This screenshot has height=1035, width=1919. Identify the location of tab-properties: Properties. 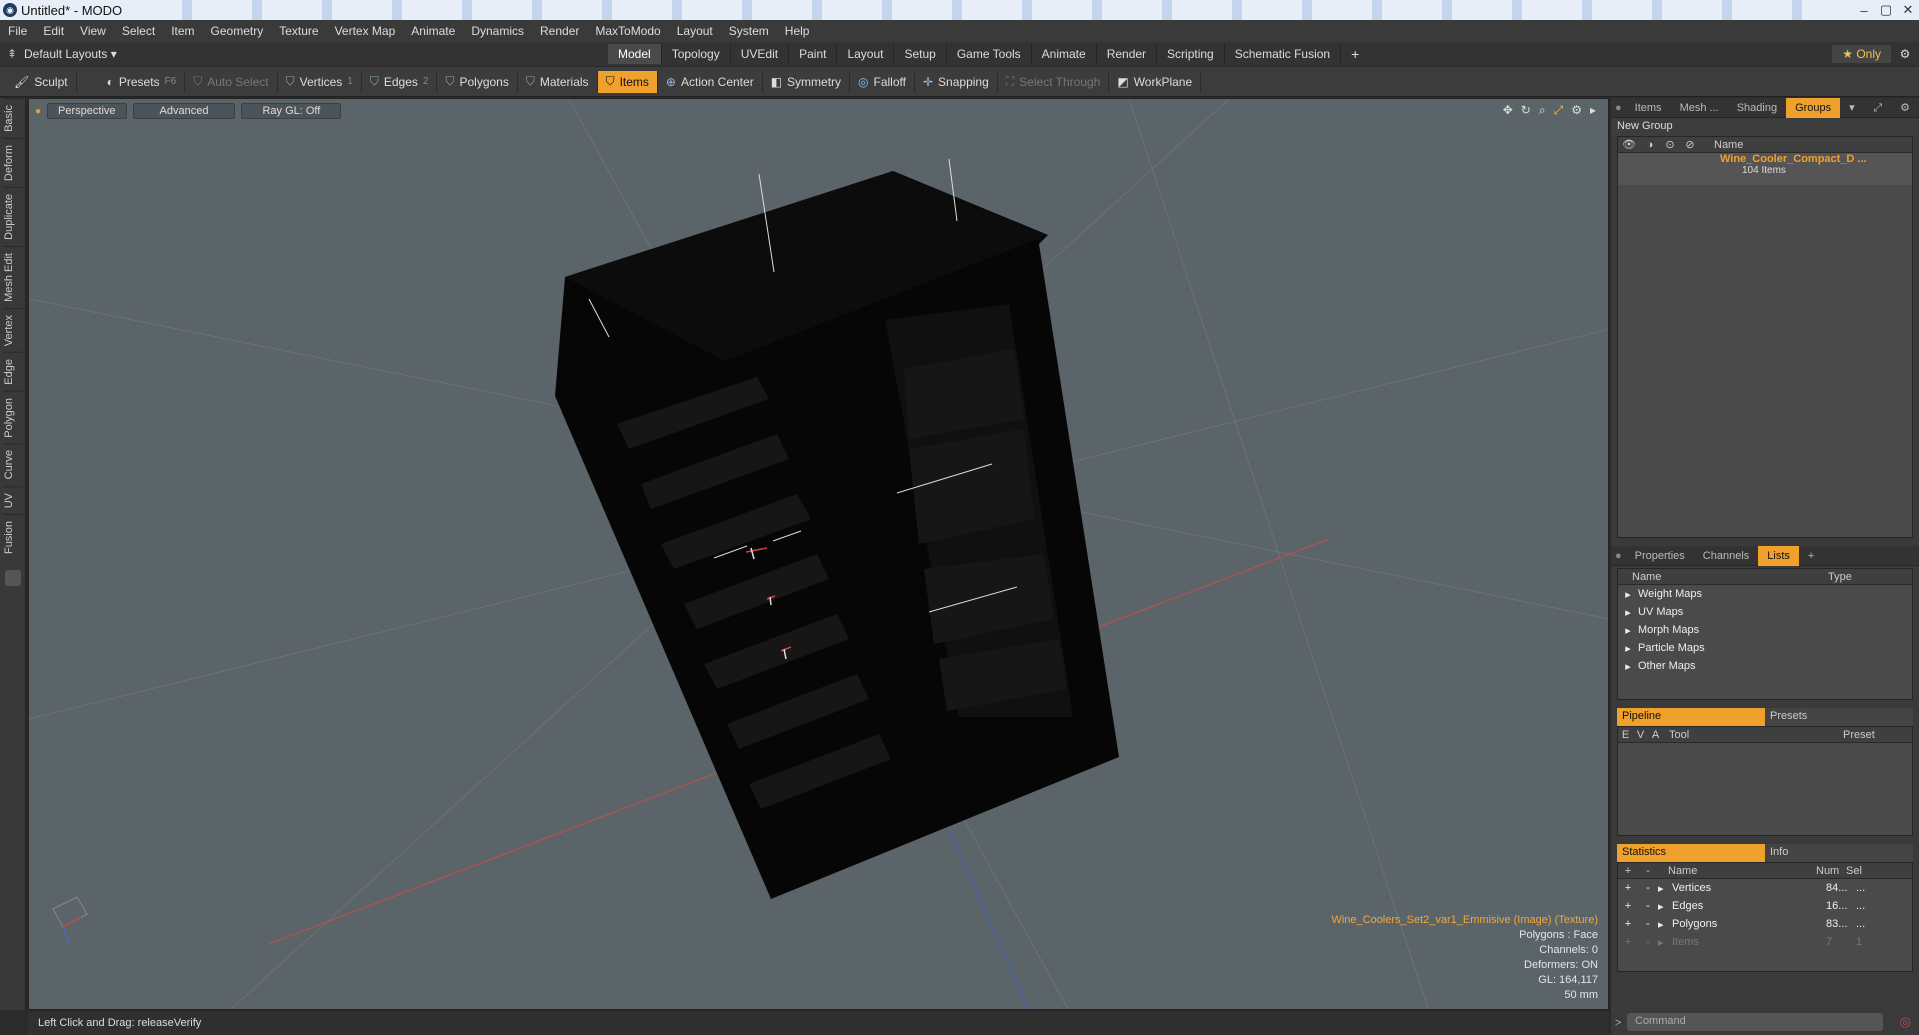
(1660, 556).